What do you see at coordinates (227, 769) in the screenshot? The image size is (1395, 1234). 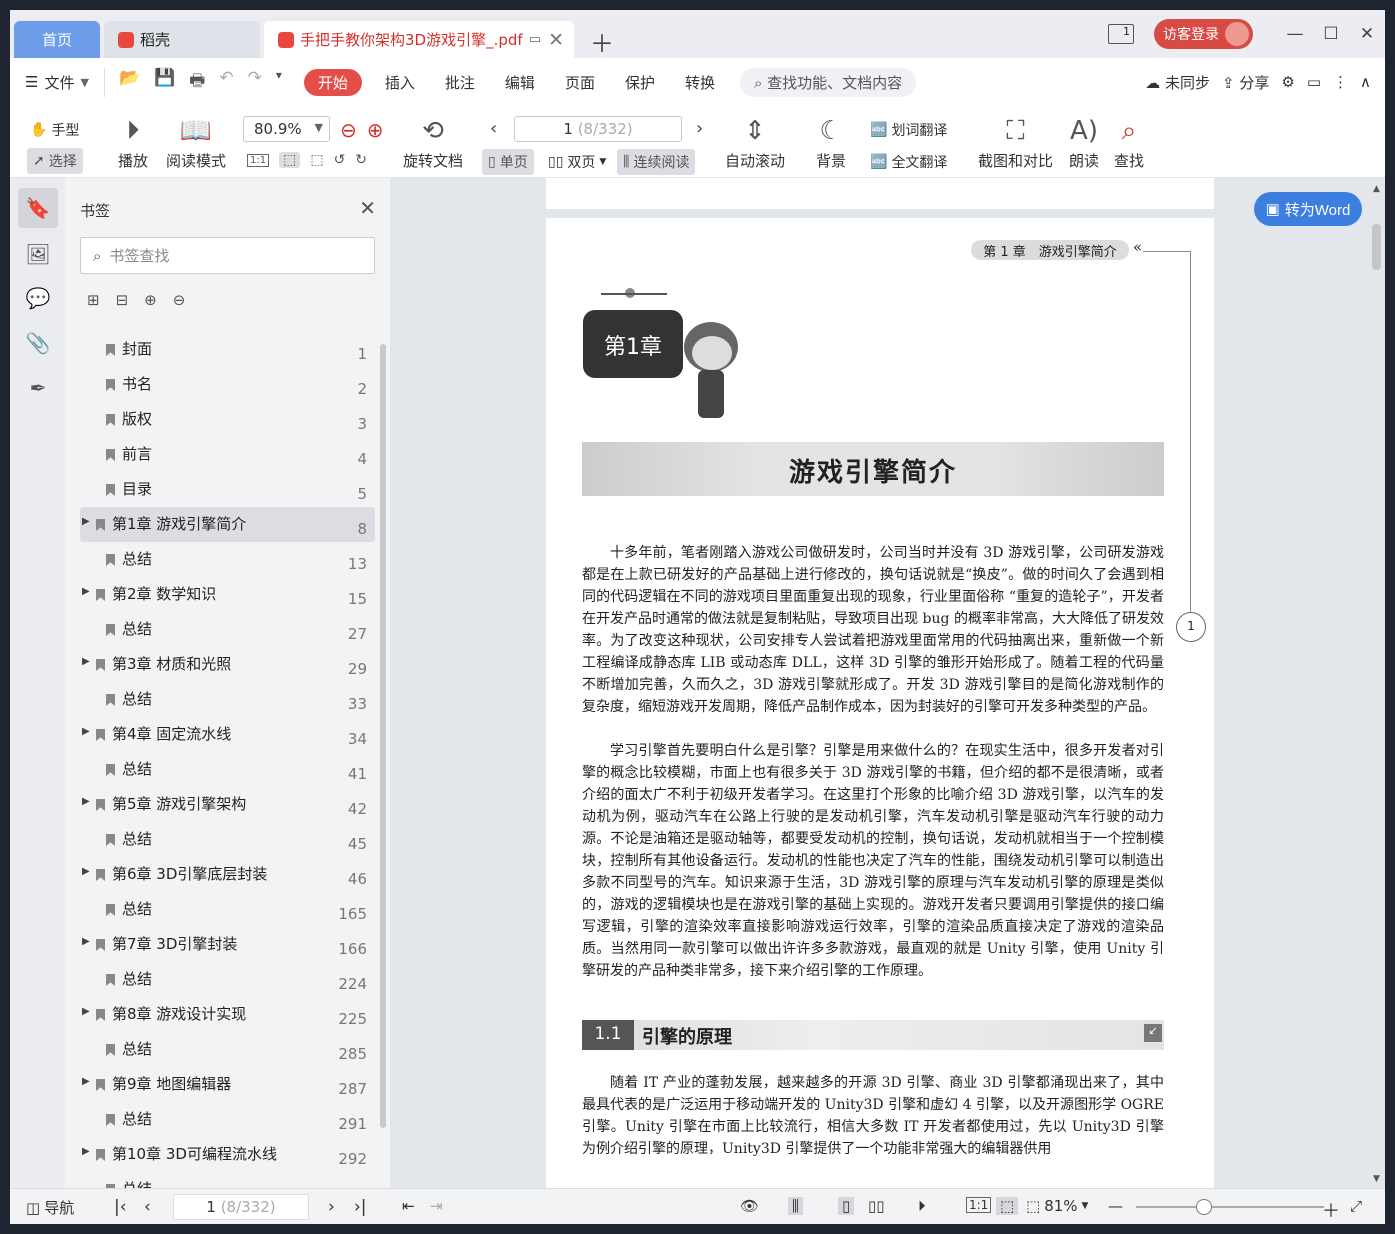 I see `bookmark-item: 总结 41` at bounding box center [227, 769].